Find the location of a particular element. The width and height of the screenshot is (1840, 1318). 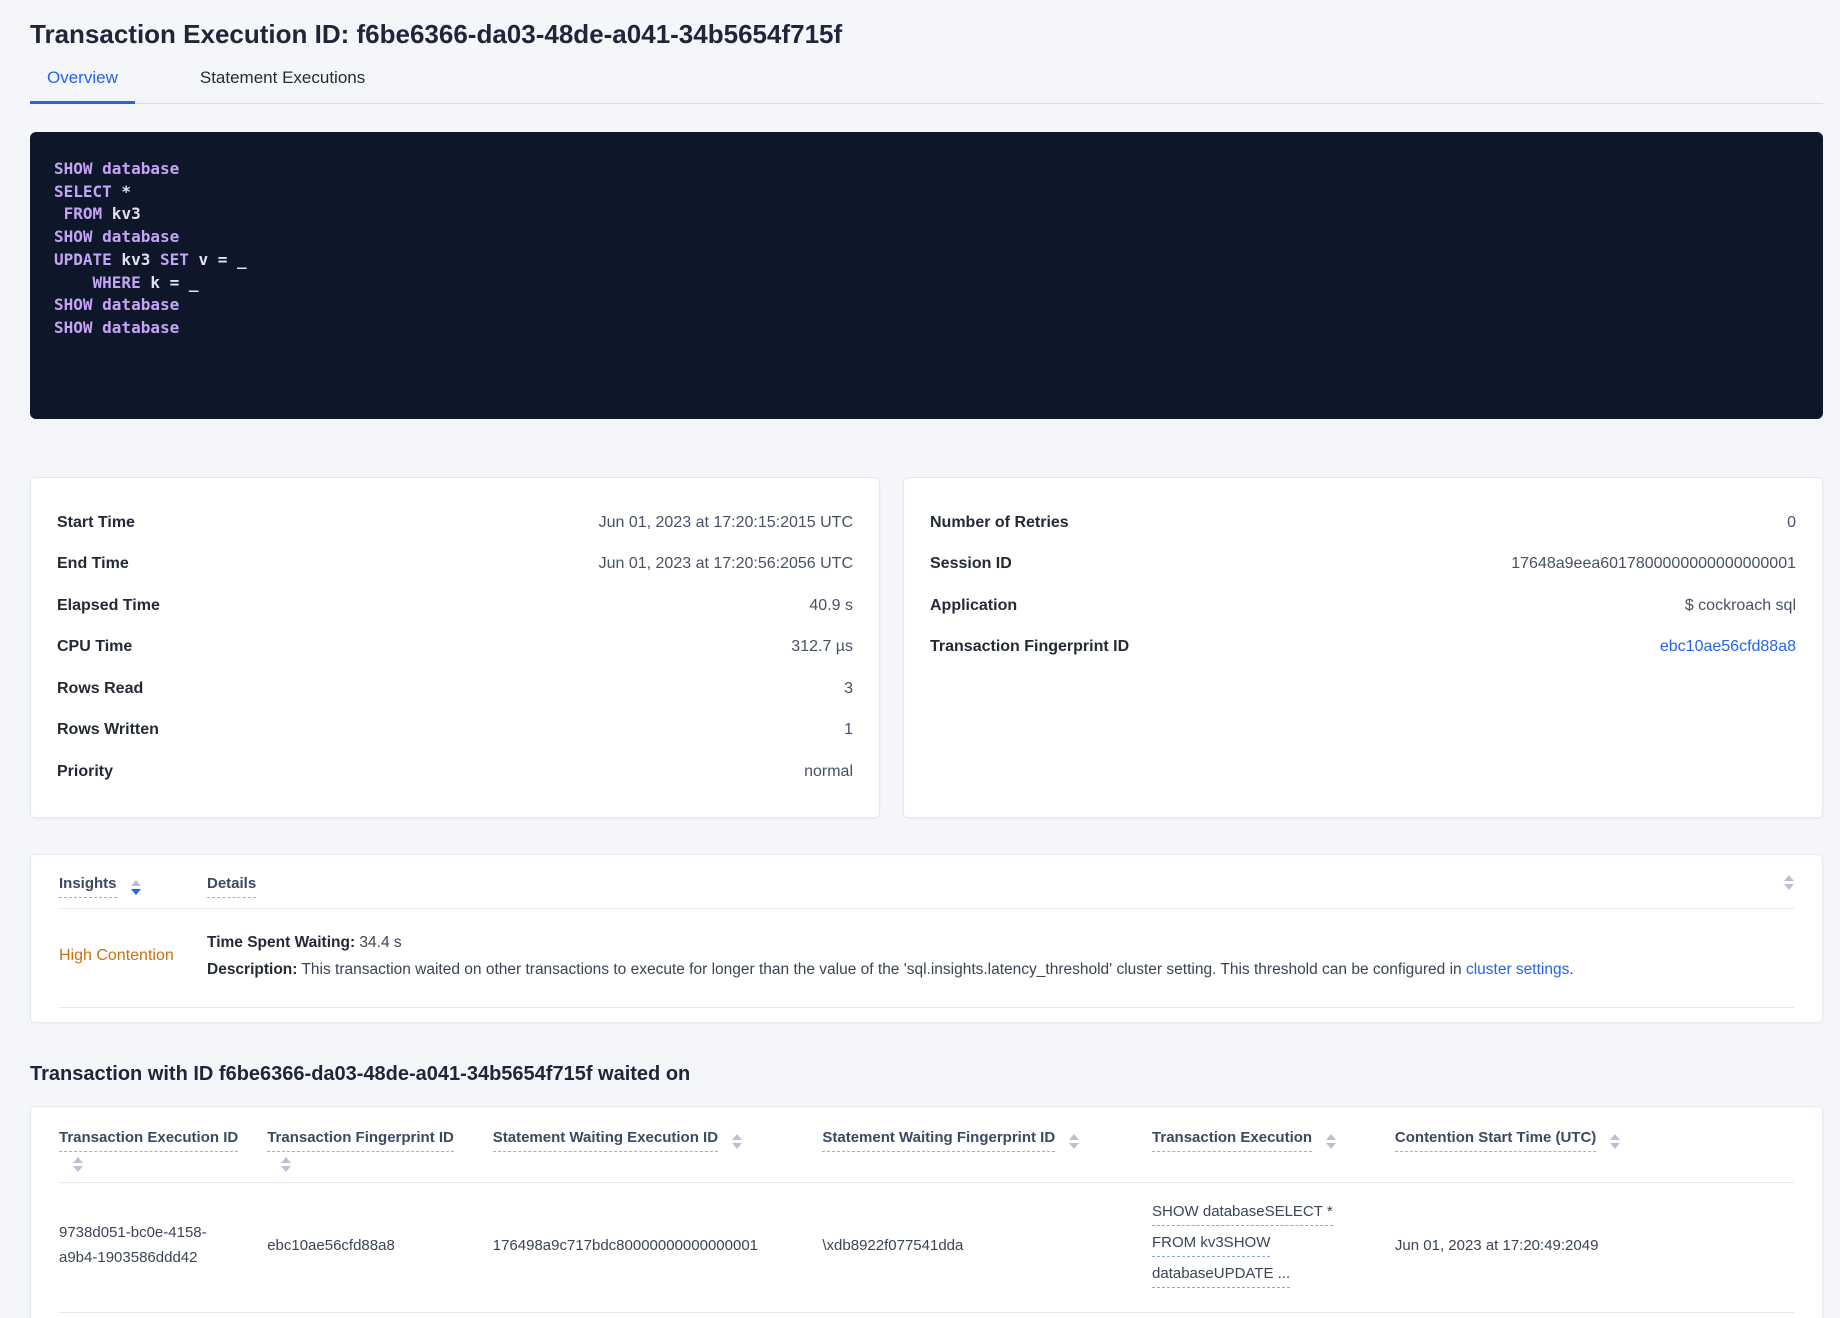

high-contention-badge: High Contention is located at coordinates (116, 955).